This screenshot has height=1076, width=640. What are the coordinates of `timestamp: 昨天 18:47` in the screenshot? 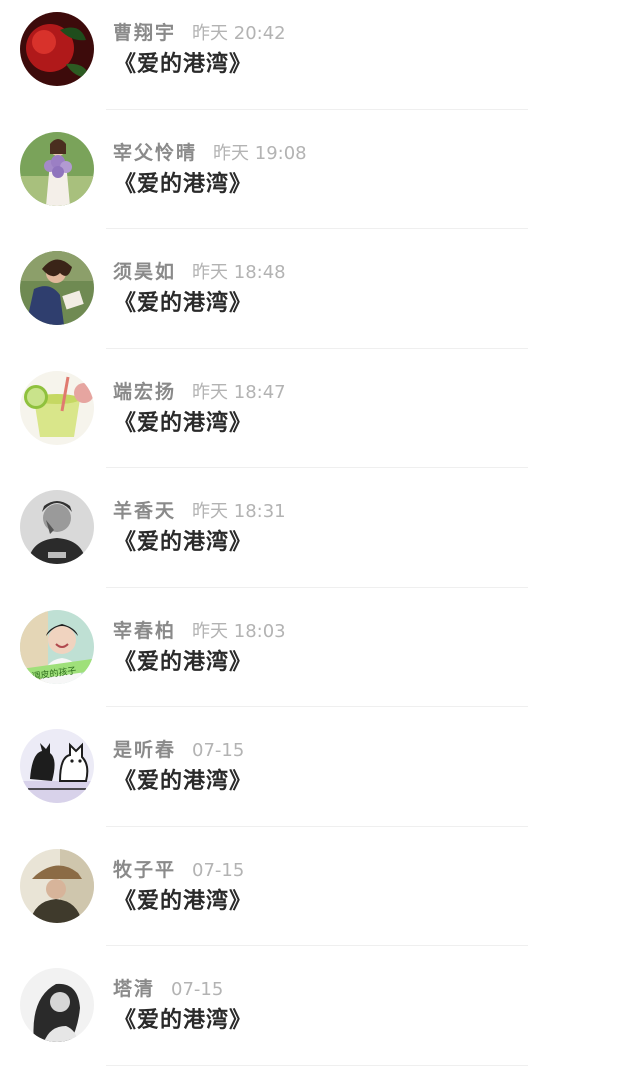 It's located at (239, 392).